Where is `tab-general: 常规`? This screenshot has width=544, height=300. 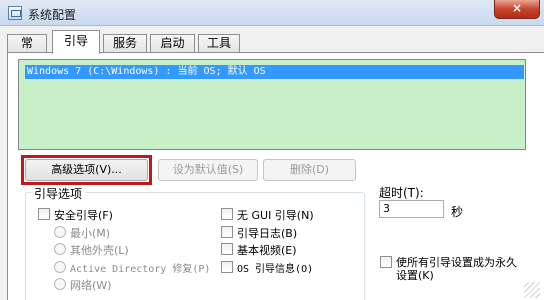 tab-general: 常规 is located at coordinates (27, 50).